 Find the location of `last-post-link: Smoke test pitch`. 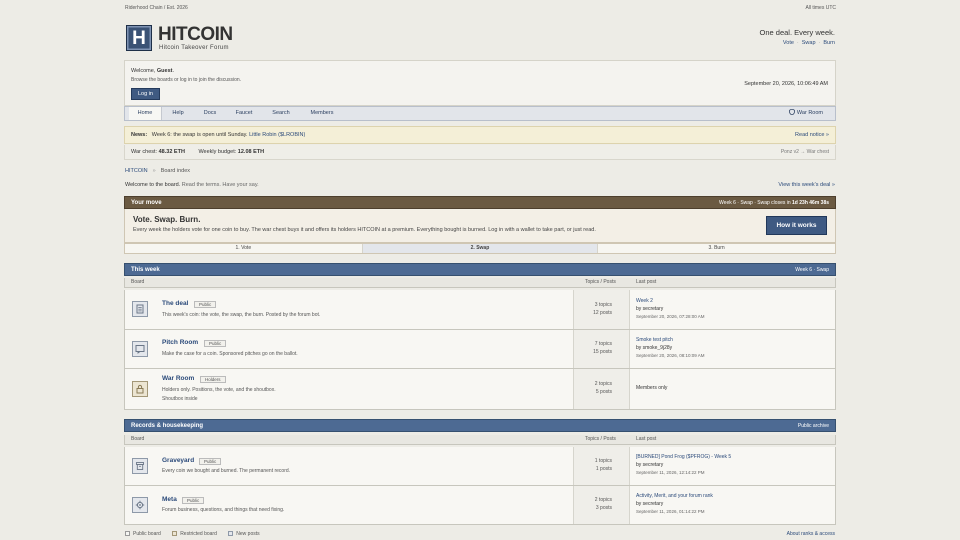

last-post-link: Smoke test pitch is located at coordinates (670, 341).